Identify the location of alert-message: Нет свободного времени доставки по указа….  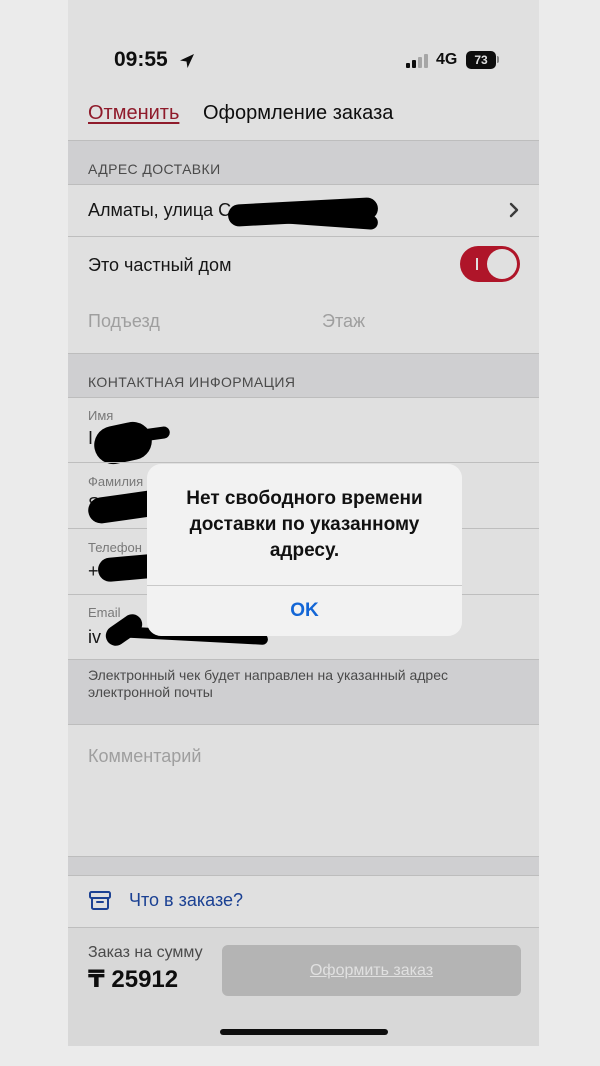
(304, 524).